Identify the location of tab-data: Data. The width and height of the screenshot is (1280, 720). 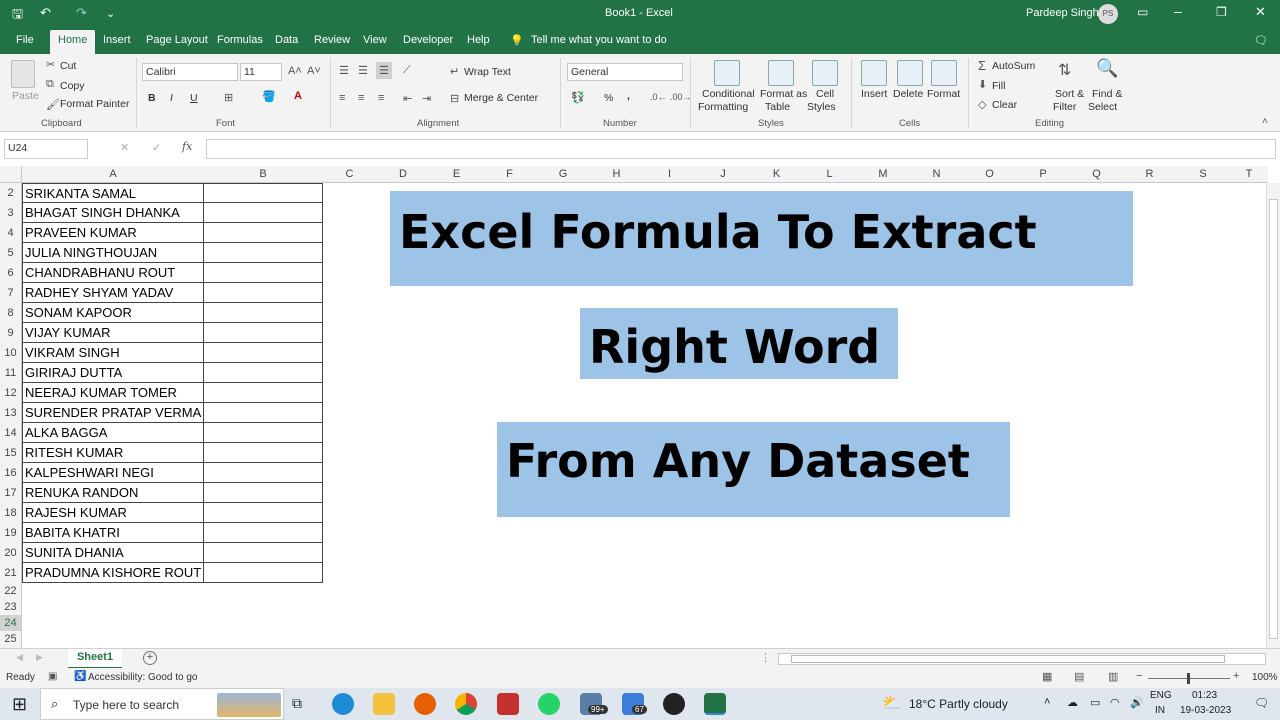
(286, 40).